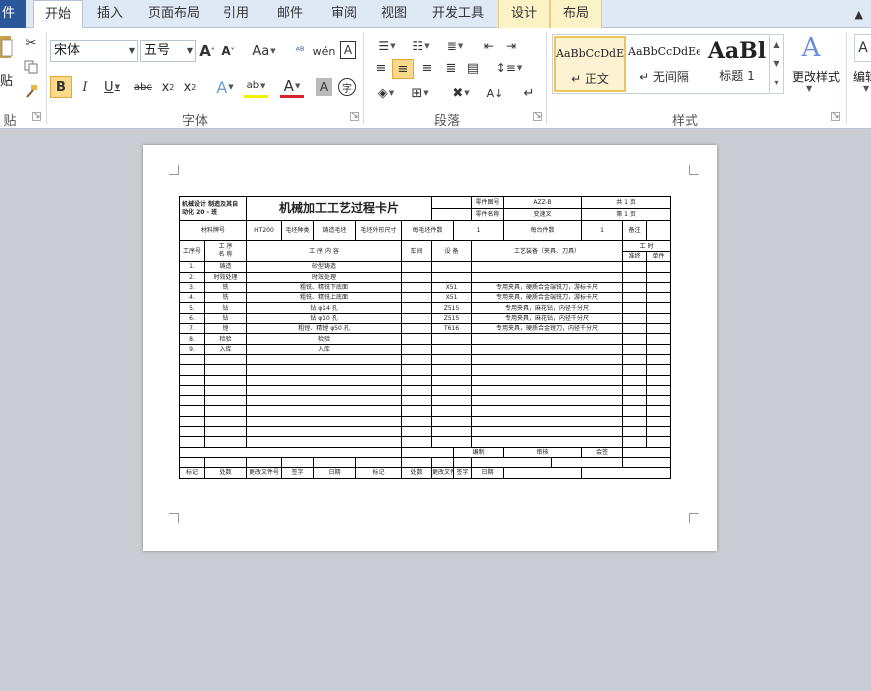  What do you see at coordinates (7, 48) in the screenshot?
I see `paste-icon` at bounding box center [7, 48].